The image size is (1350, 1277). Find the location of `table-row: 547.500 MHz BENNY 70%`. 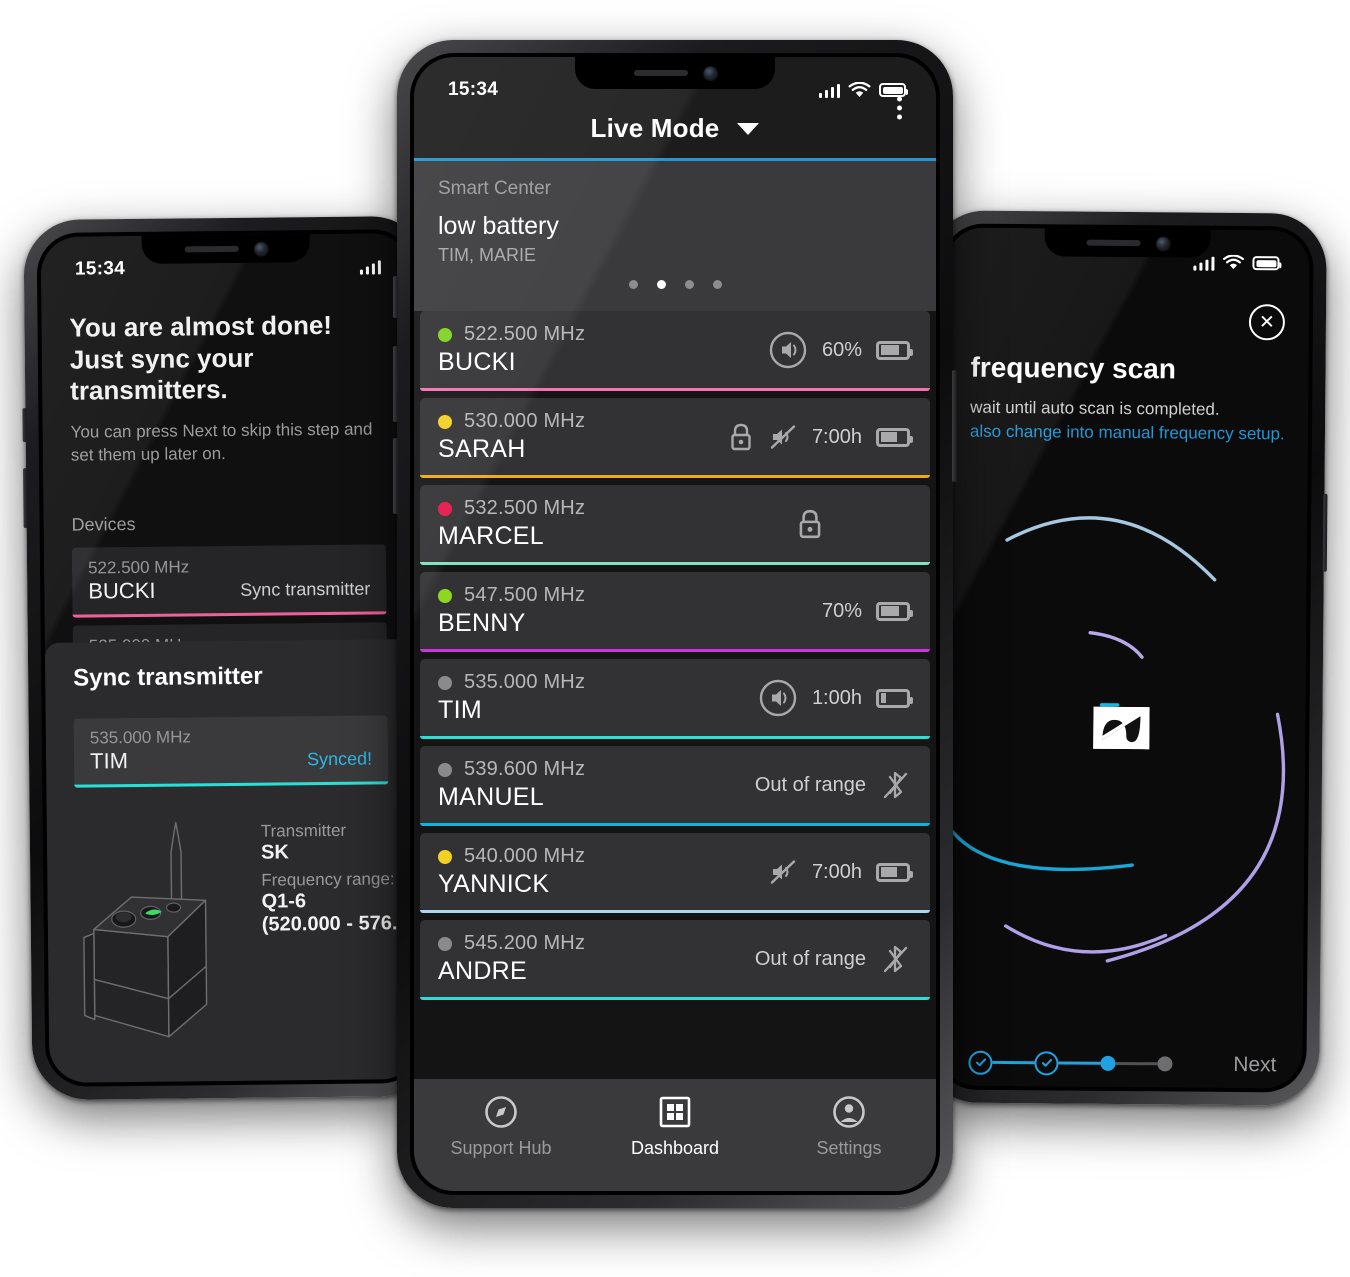

table-row: 547.500 MHz BENNY 70% is located at coordinates (675, 612).